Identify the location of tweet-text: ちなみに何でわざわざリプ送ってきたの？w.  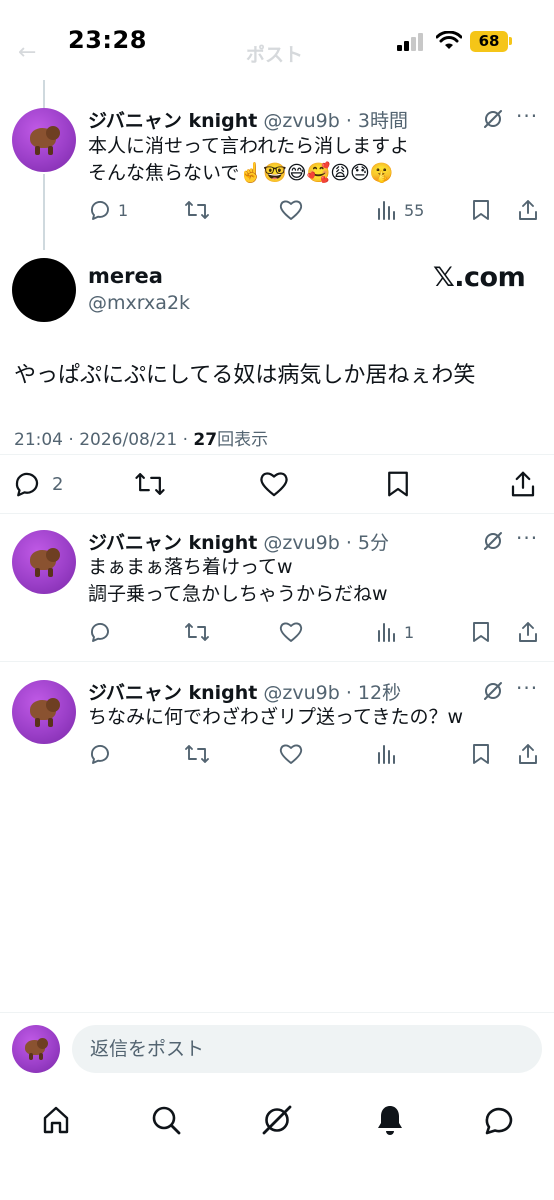
(275, 717).